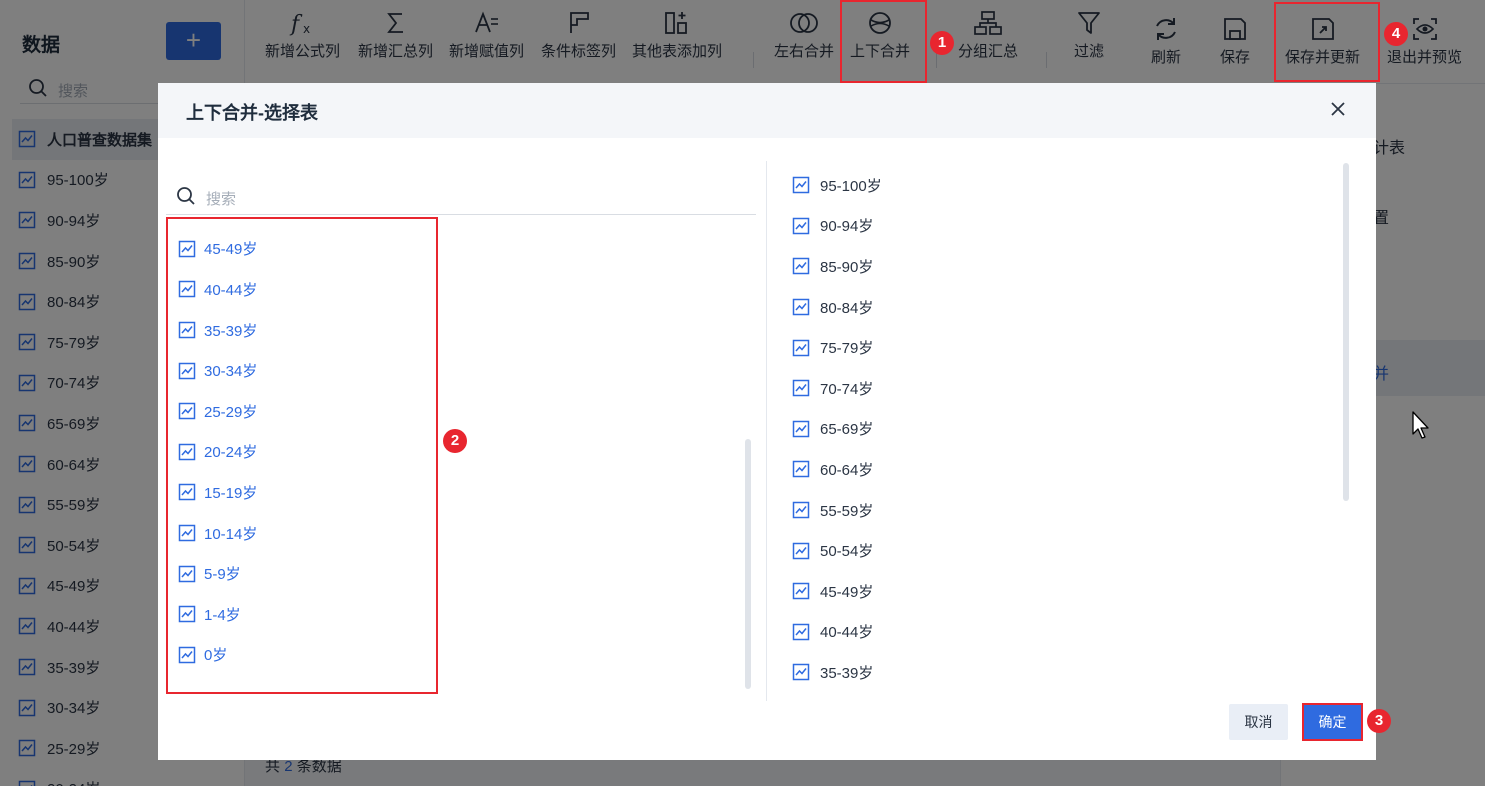 This screenshot has height=786, width=1485. Describe the element at coordinates (1052, 307) in the screenshot. I see `selected-table-item: 80-84岁` at that location.